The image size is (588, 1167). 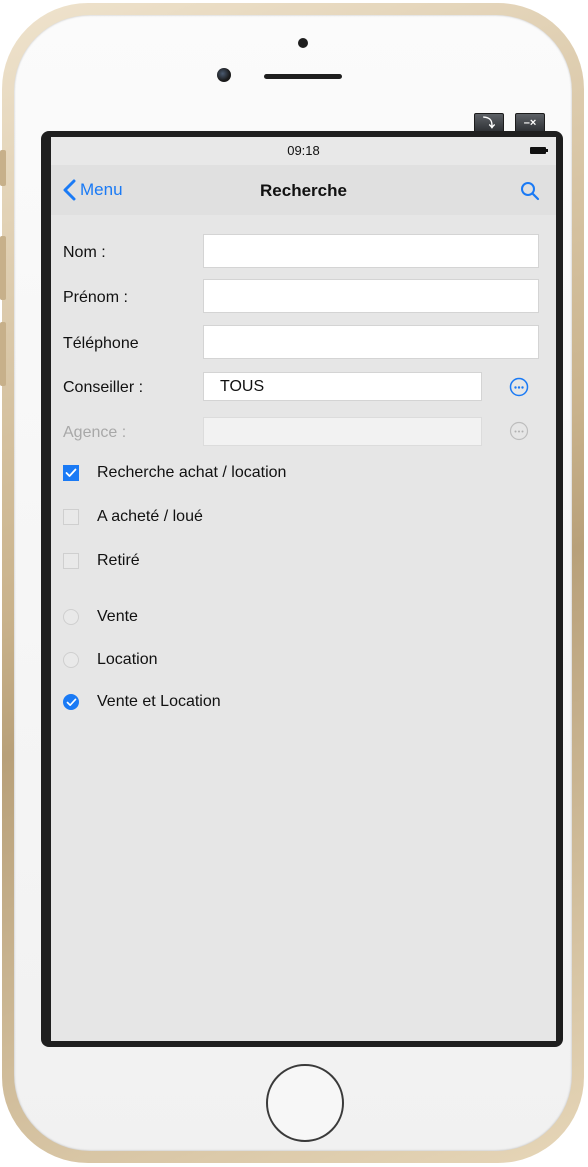 I want to click on checkbox-label: Retiré, so click(x=118, y=560).